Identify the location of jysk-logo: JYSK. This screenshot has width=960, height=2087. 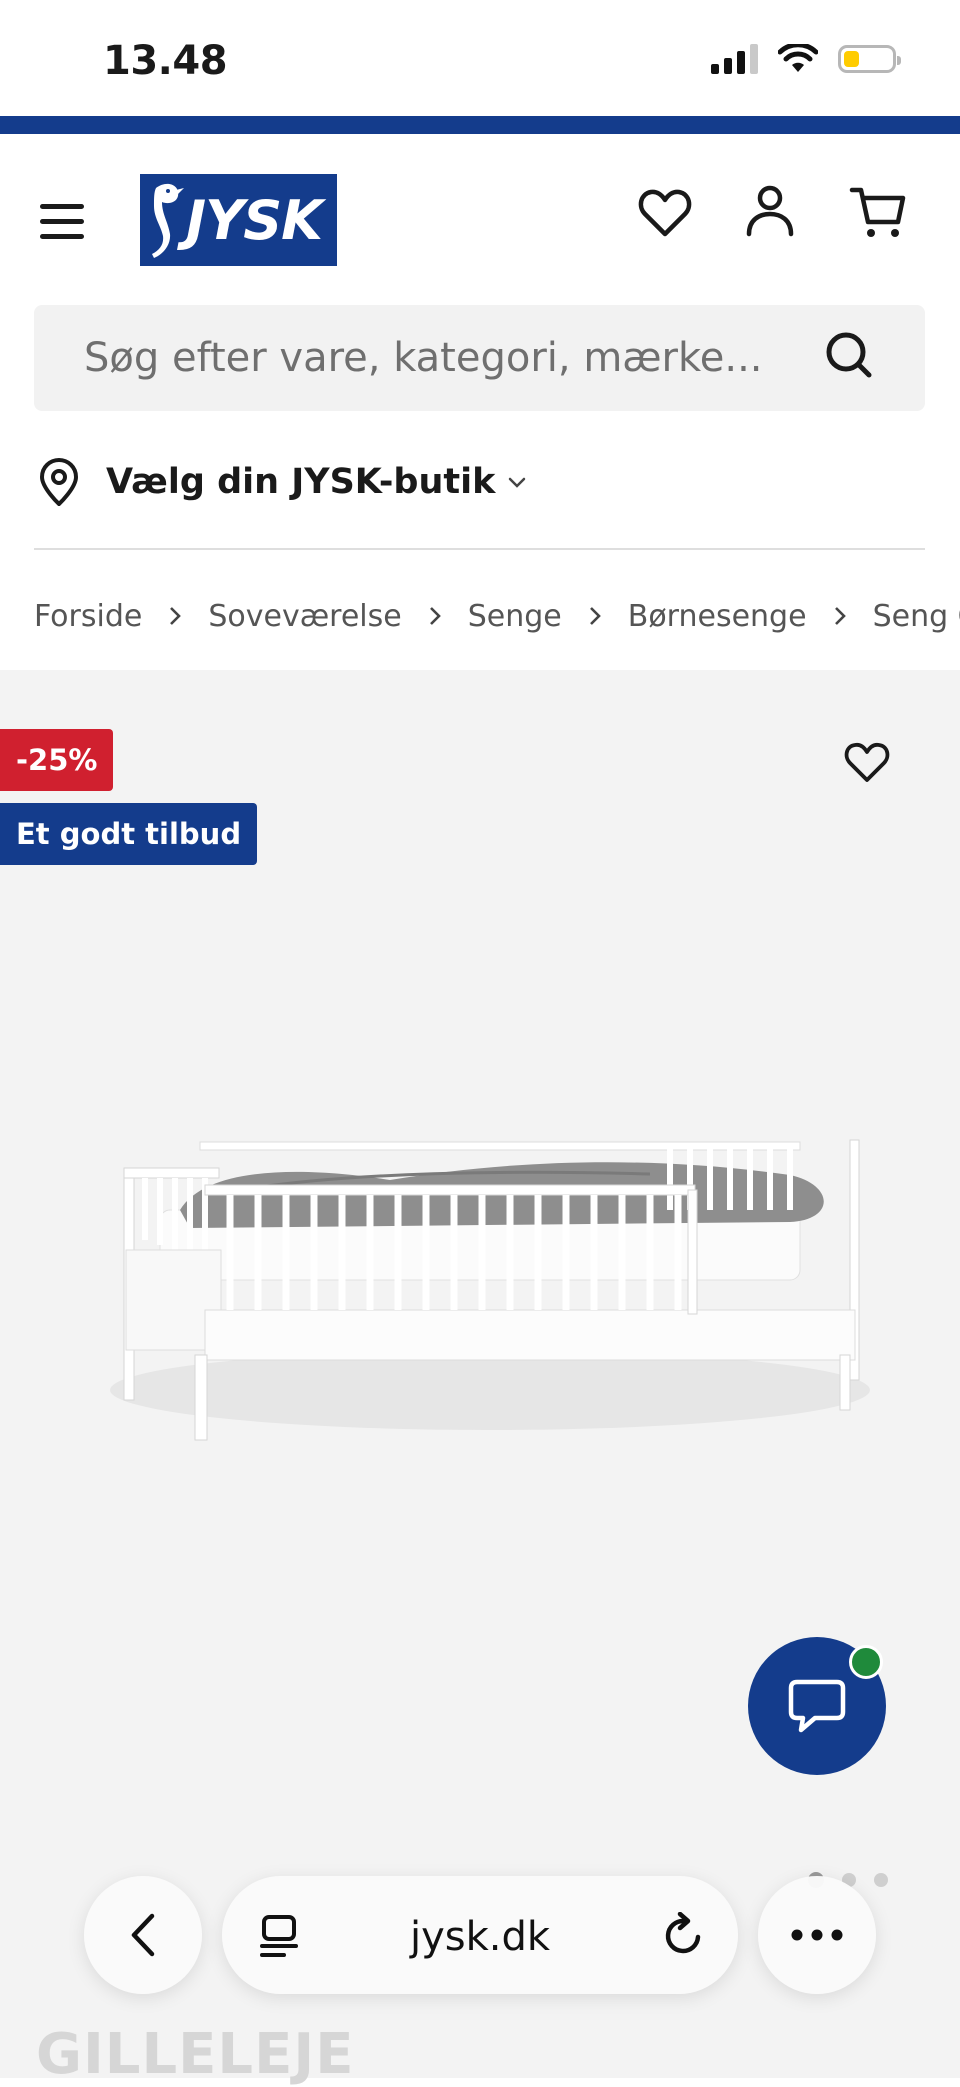
(238, 220).